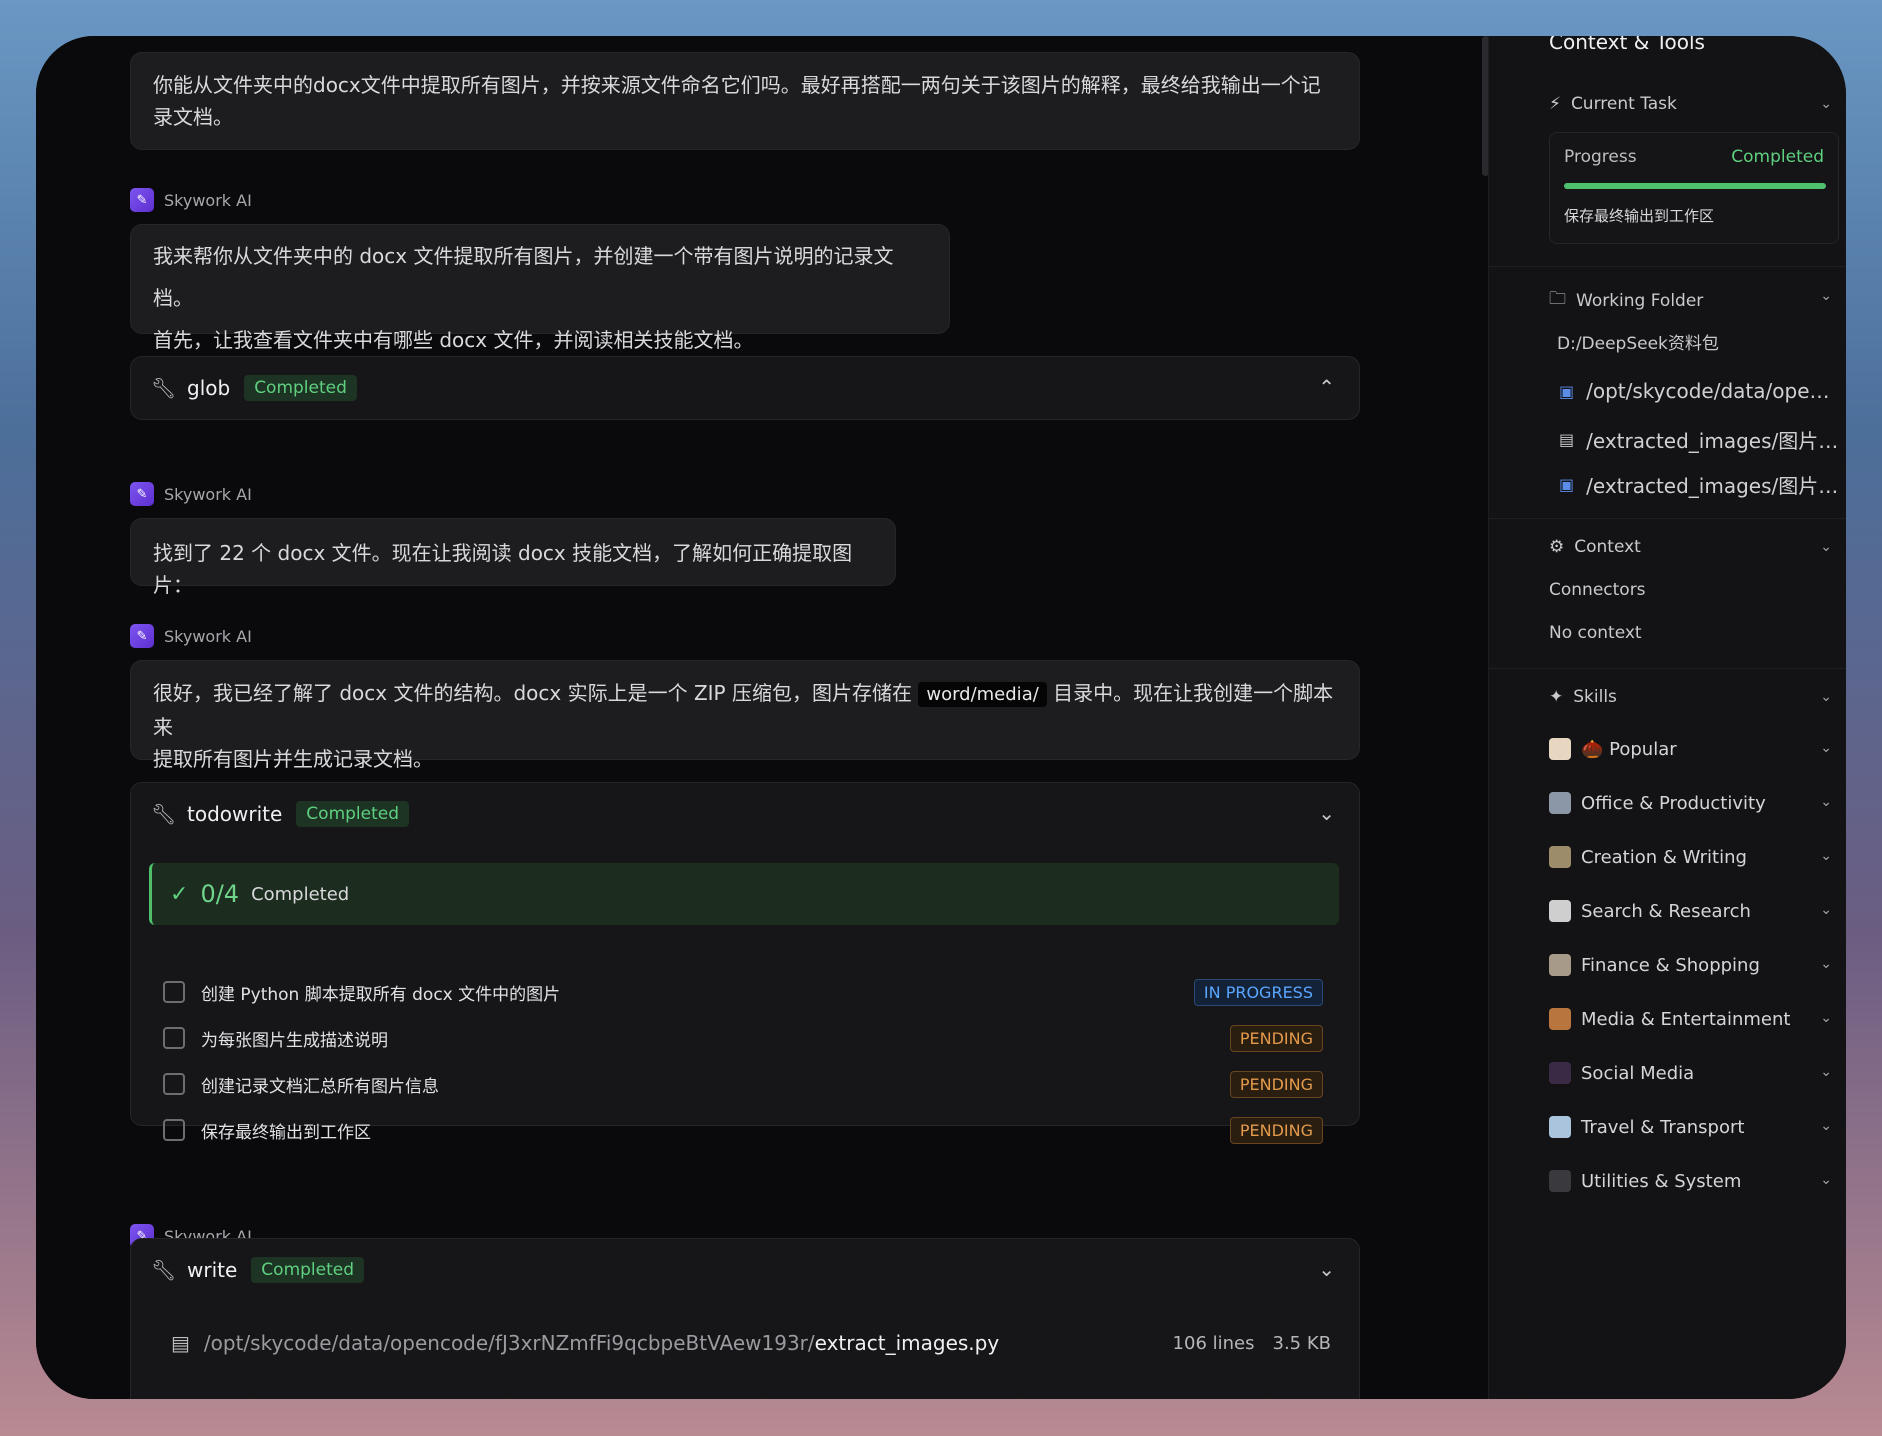  Describe the element at coordinates (1694, 911) in the screenshot. I see `skill-category-item: Search & Research` at that location.